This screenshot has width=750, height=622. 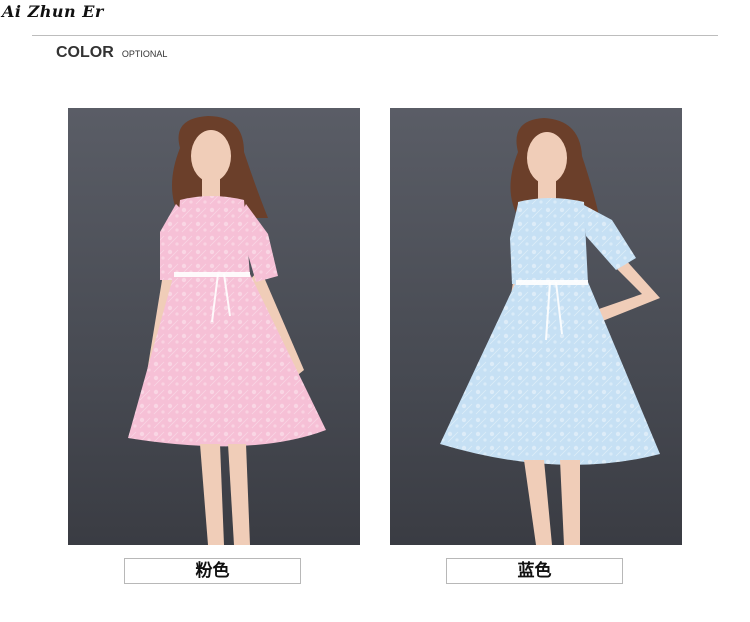 I want to click on color-option-pink: 粉色, so click(x=212, y=571).